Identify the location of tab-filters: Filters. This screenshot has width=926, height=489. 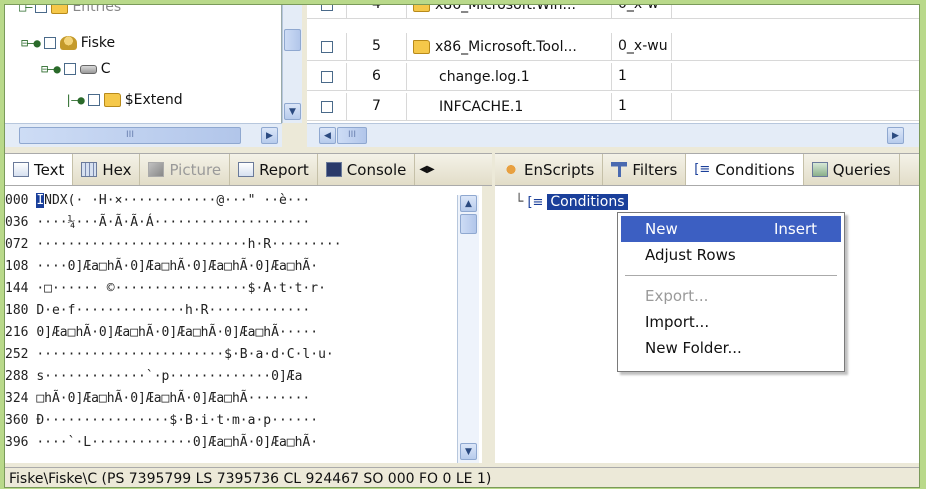
(645, 169).